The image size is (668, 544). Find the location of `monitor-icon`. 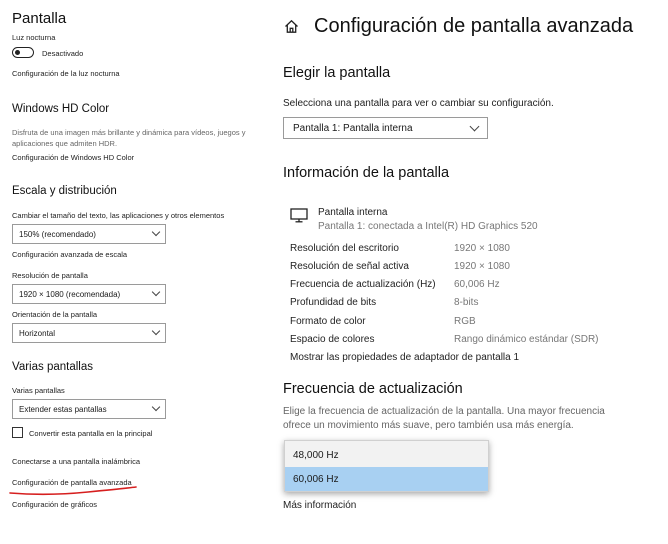

monitor-icon is located at coordinates (299, 215).